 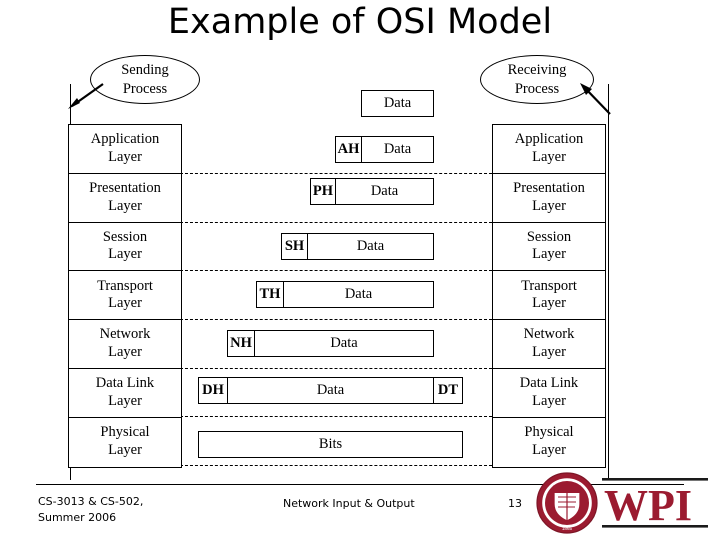 I want to click on sending-layer-application: Application Layer, so click(x=125, y=149).